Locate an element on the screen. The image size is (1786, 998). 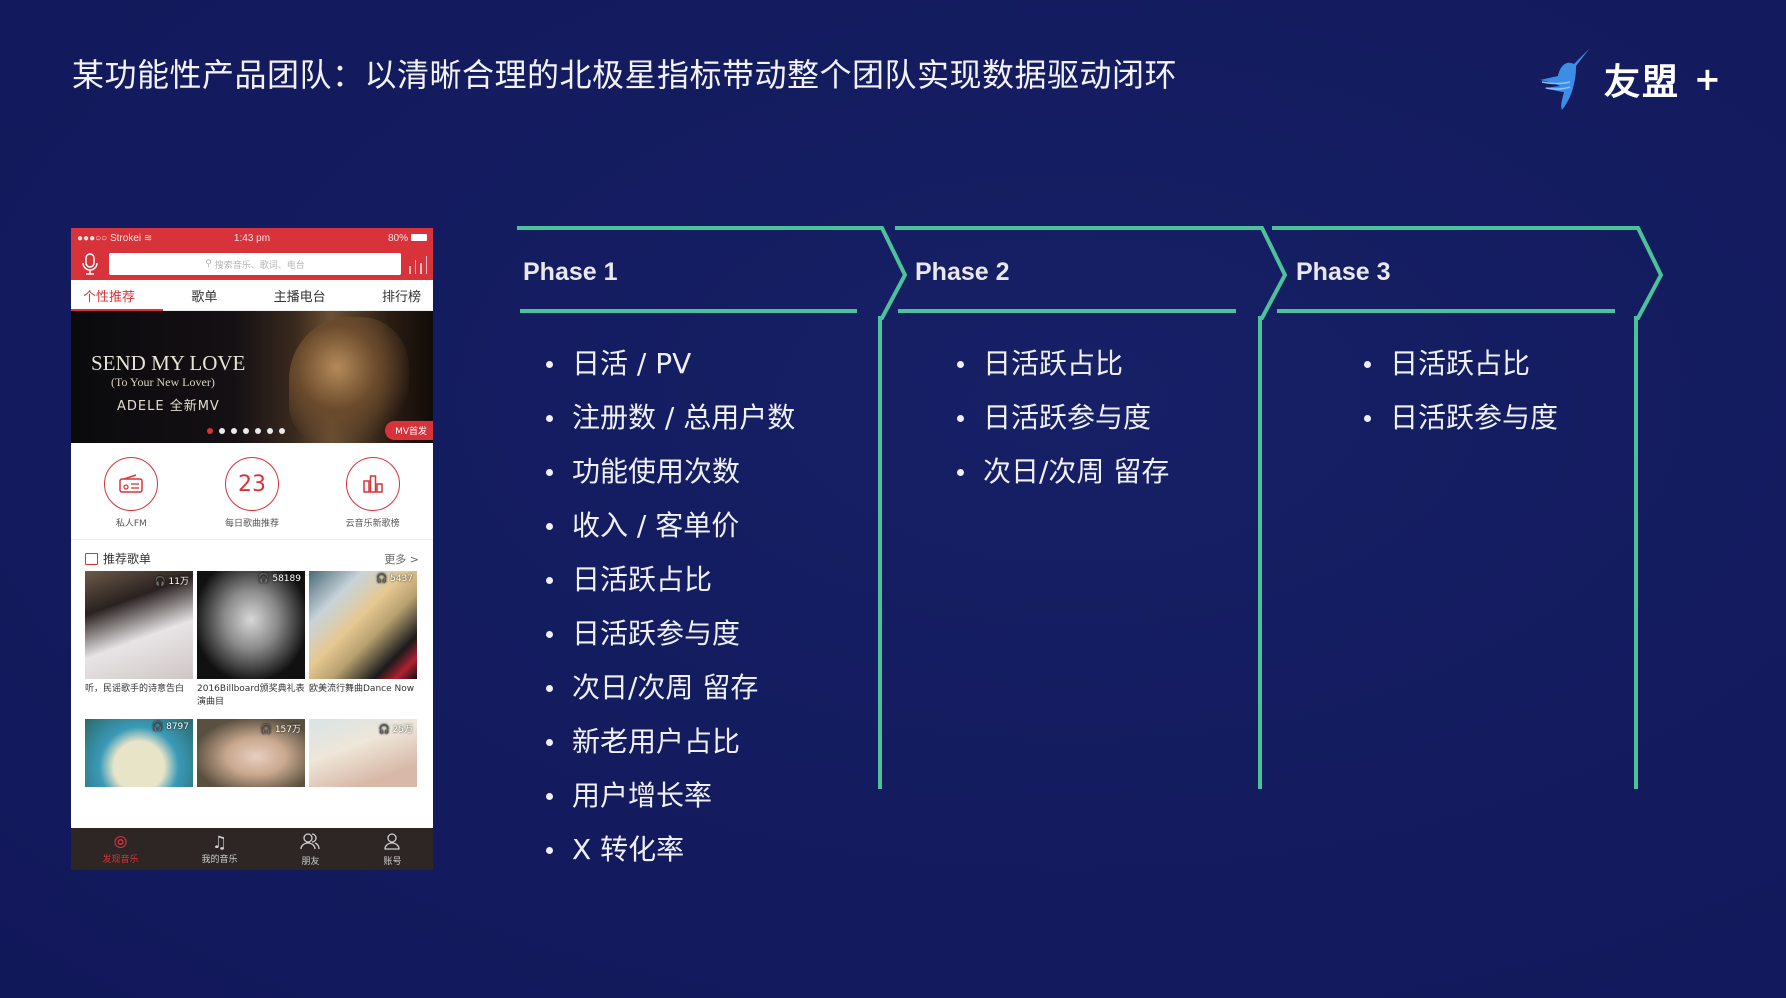
metric-item: 用户增长率 is located at coordinates (670, 796).